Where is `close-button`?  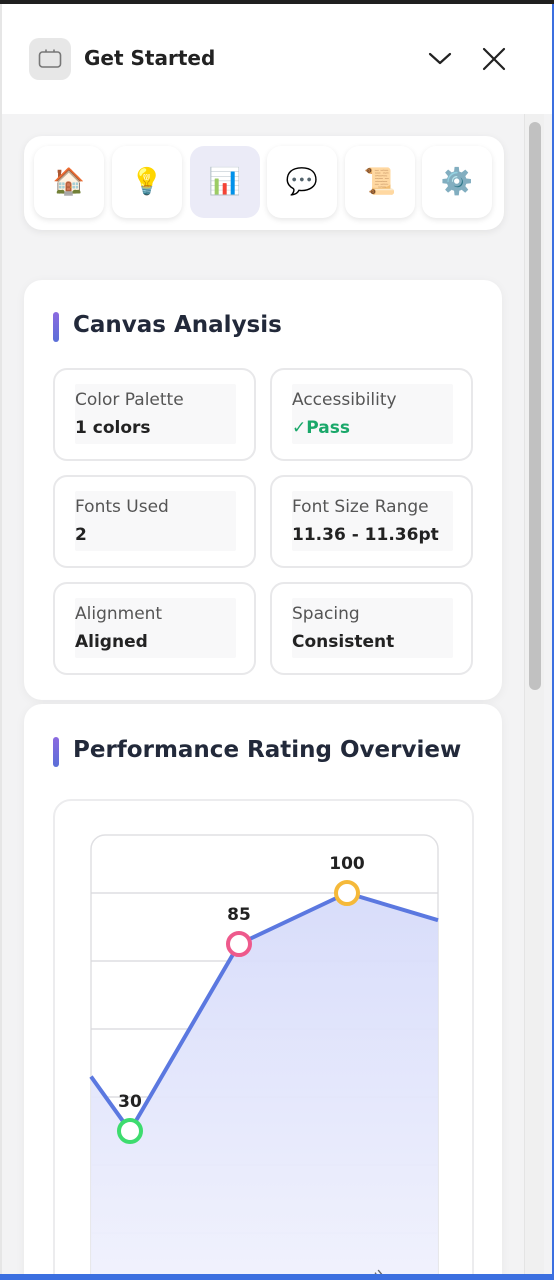 close-button is located at coordinates (494, 59).